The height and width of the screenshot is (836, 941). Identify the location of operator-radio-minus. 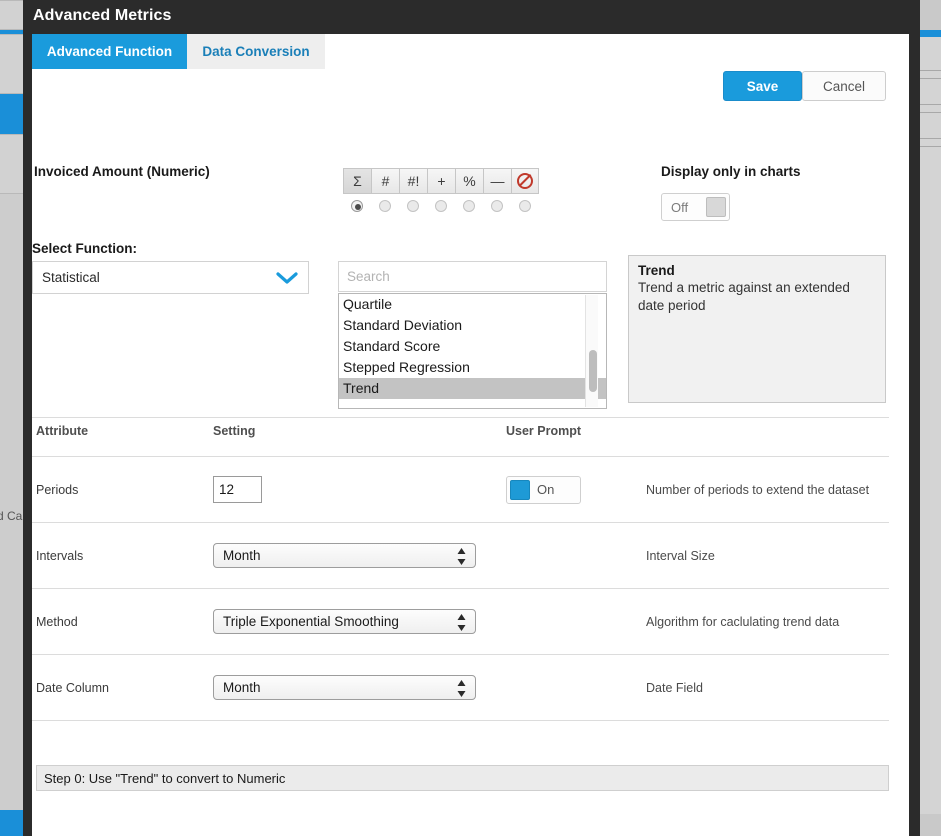
(497, 206).